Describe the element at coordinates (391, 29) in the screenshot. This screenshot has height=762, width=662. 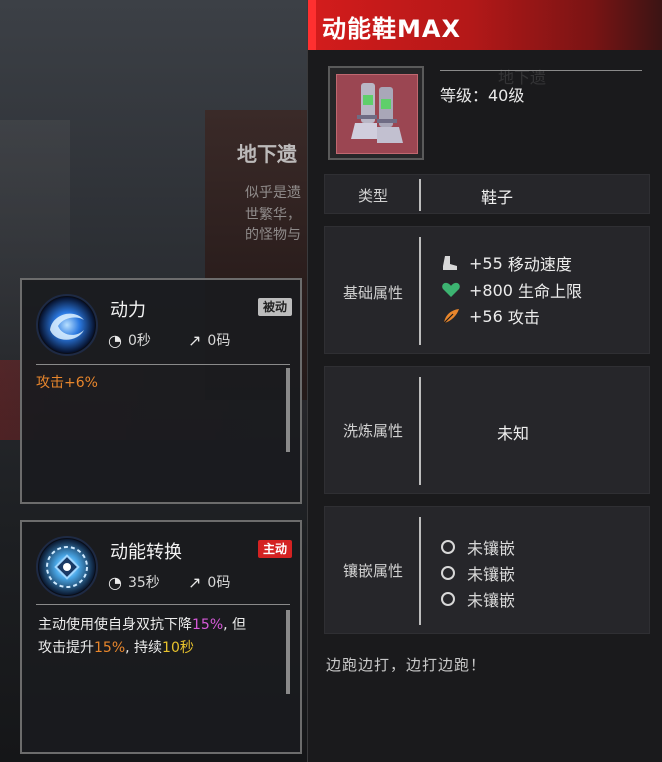
I see `item-title: 动能鞋MAX` at that location.